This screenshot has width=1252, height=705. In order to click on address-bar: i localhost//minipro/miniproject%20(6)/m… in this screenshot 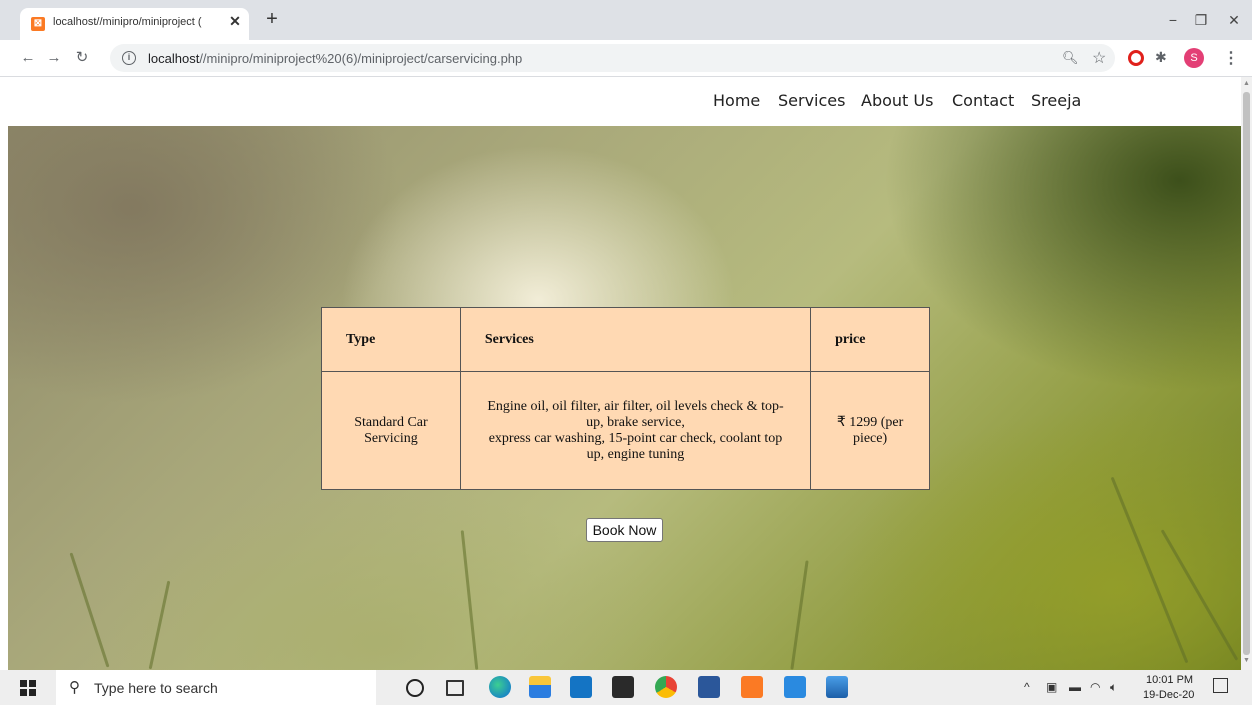, I will do `click(612, 58)`.